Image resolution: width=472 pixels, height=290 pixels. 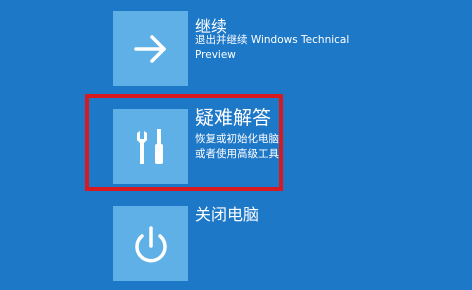 I want to click on arrow-right-icon, so click(x=150, y=49).